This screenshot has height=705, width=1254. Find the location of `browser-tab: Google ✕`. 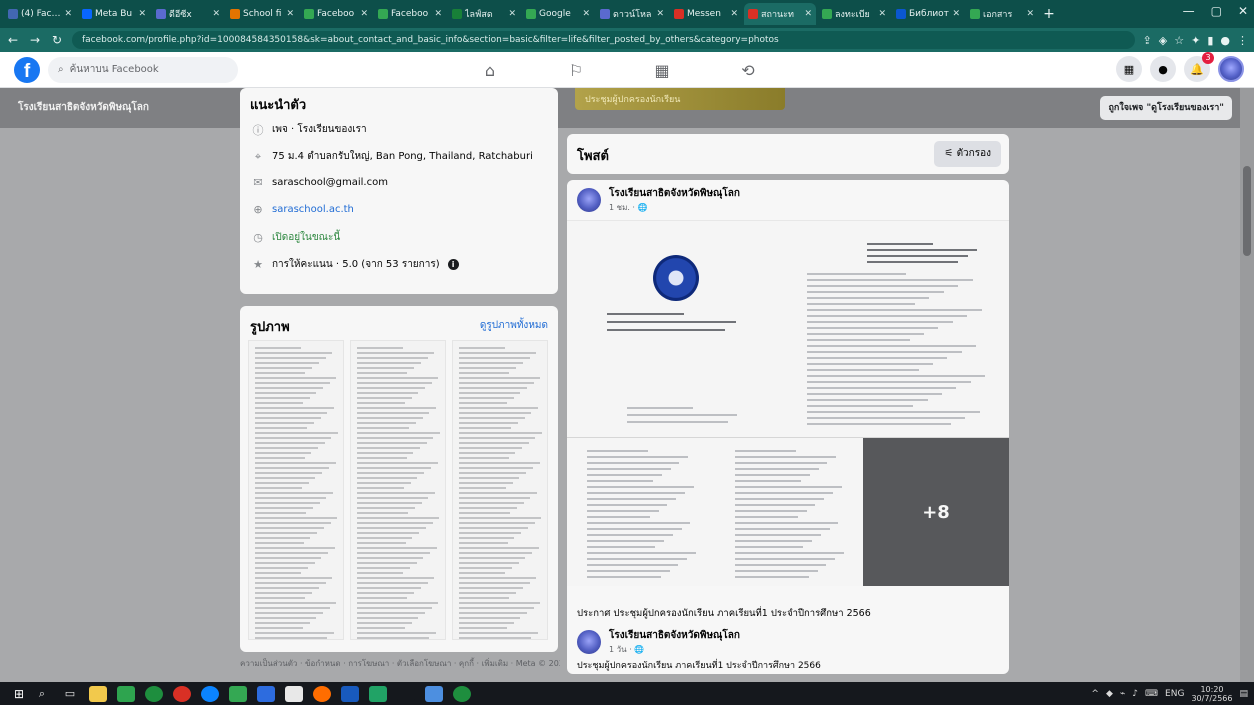

browser-tab: Google ✕ is located at coordinates (558, 14).